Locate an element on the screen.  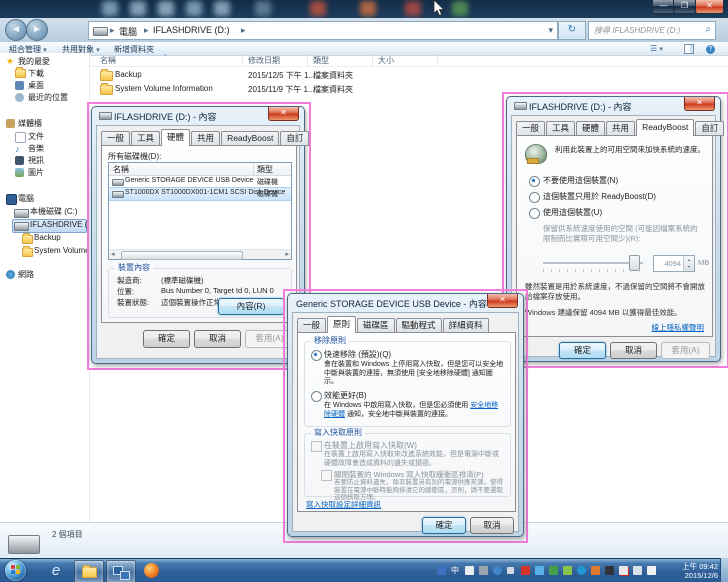
radio-use-device-label: 使用這個裝置(U) is located at coordinates (572, 212).